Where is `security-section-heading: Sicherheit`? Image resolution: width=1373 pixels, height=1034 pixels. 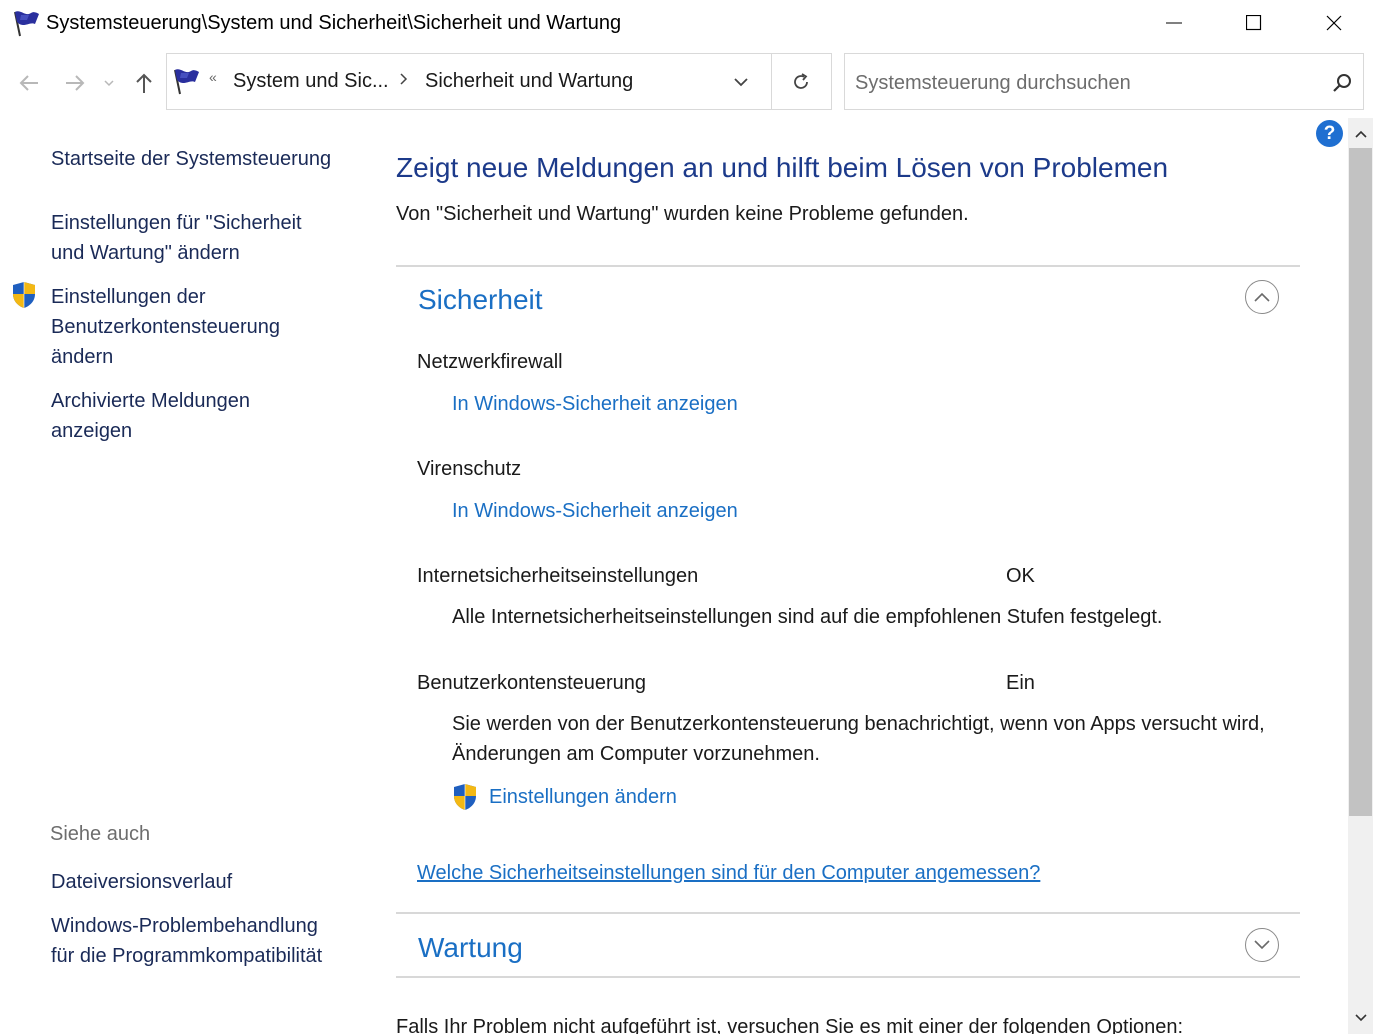 security-section-heading: Sicherheit is located at coordinates (480, 300).